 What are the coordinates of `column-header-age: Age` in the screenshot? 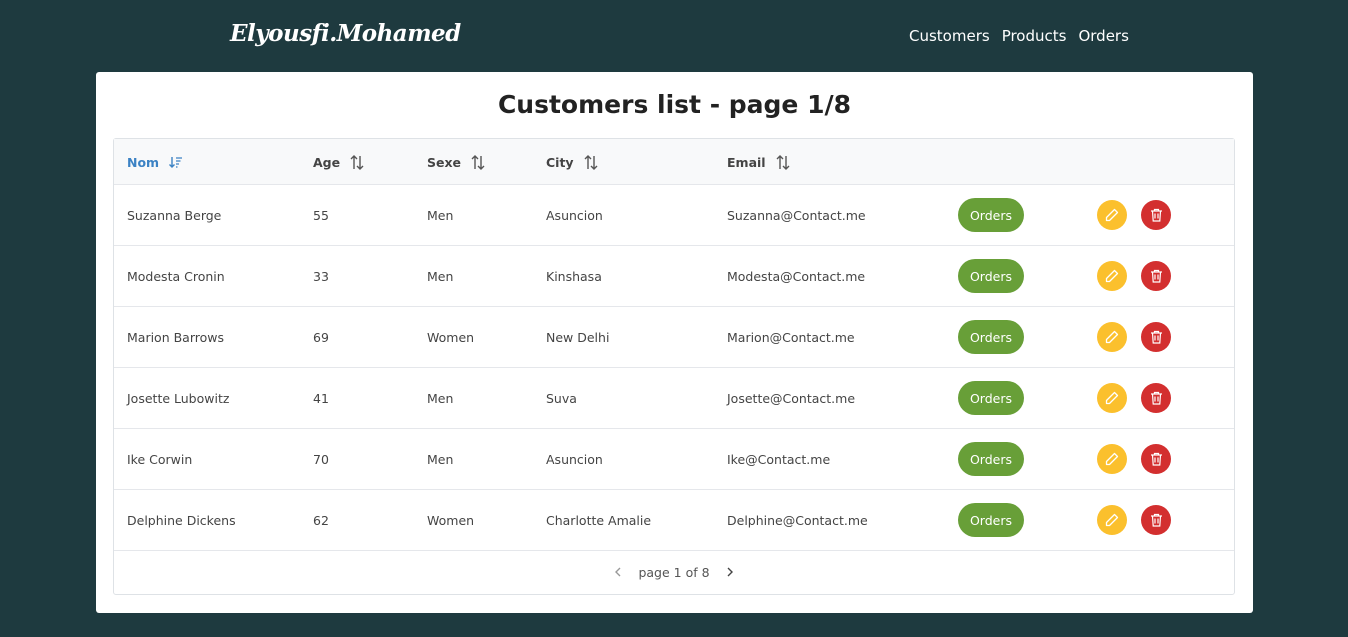 It's located at (338, 162).